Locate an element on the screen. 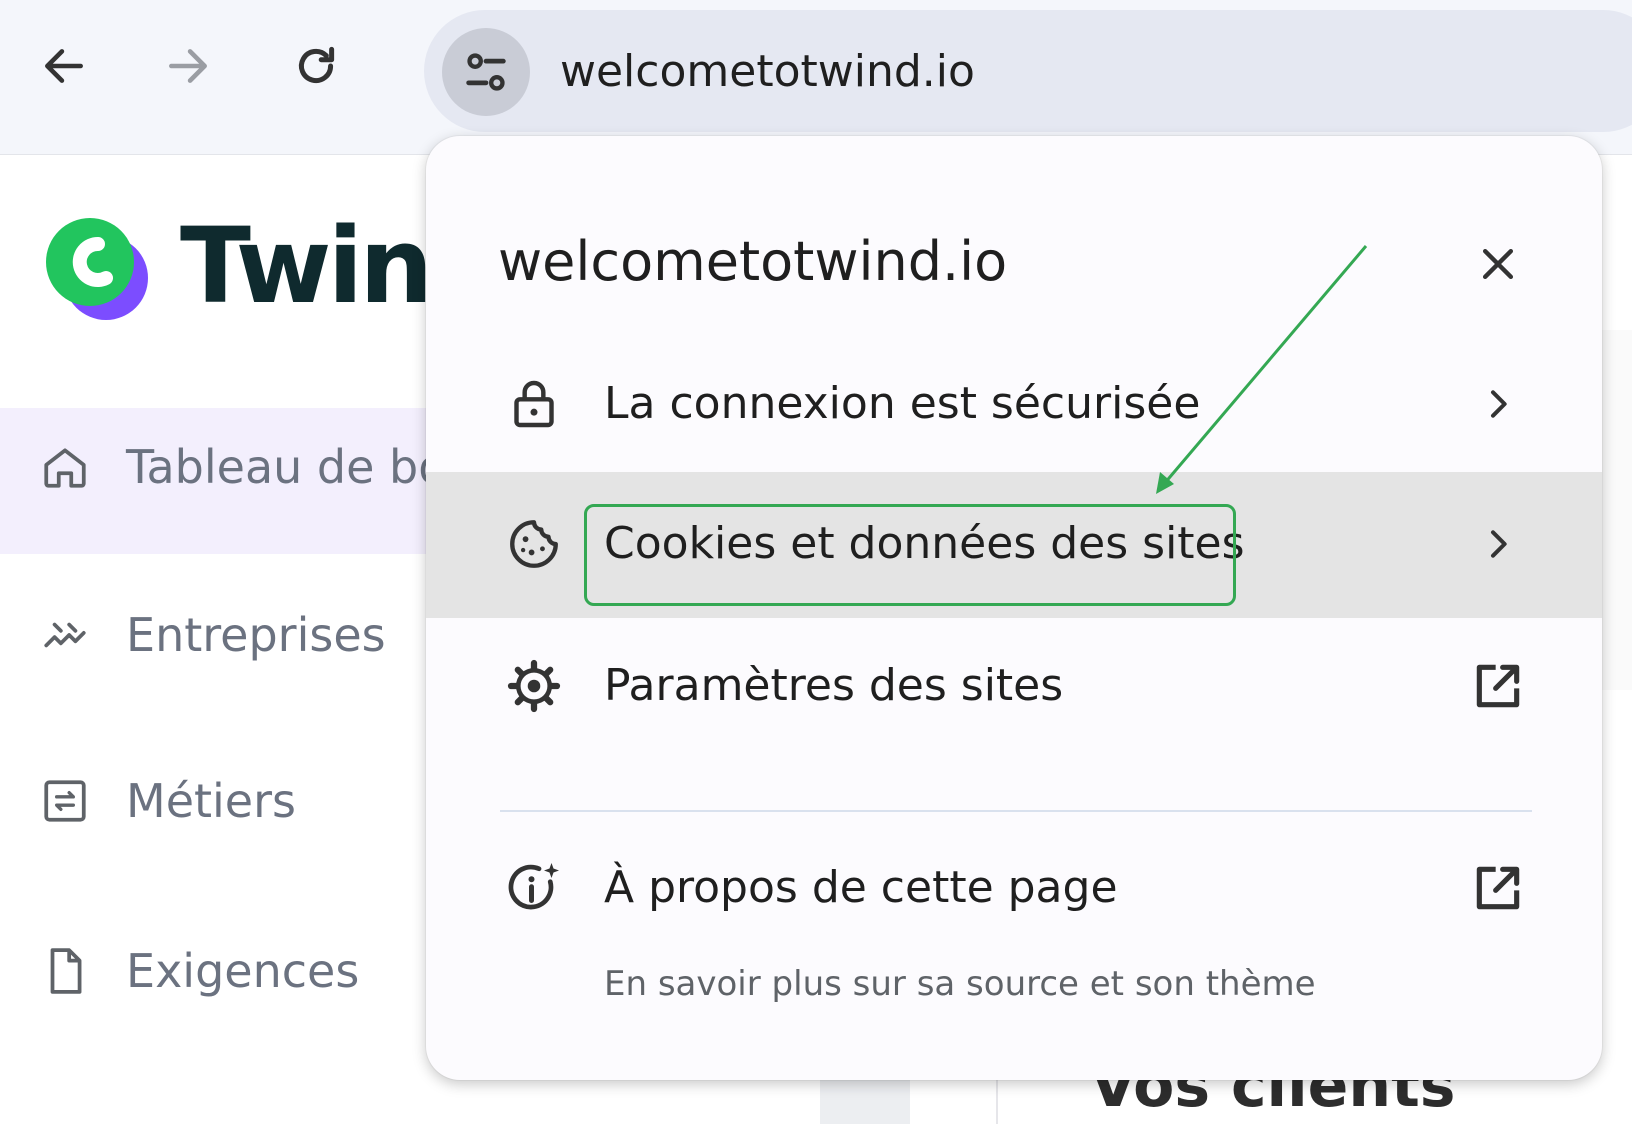 The height and width of the screenshot is (1124, 1632). close-button is located at coordinates (1498, 264).